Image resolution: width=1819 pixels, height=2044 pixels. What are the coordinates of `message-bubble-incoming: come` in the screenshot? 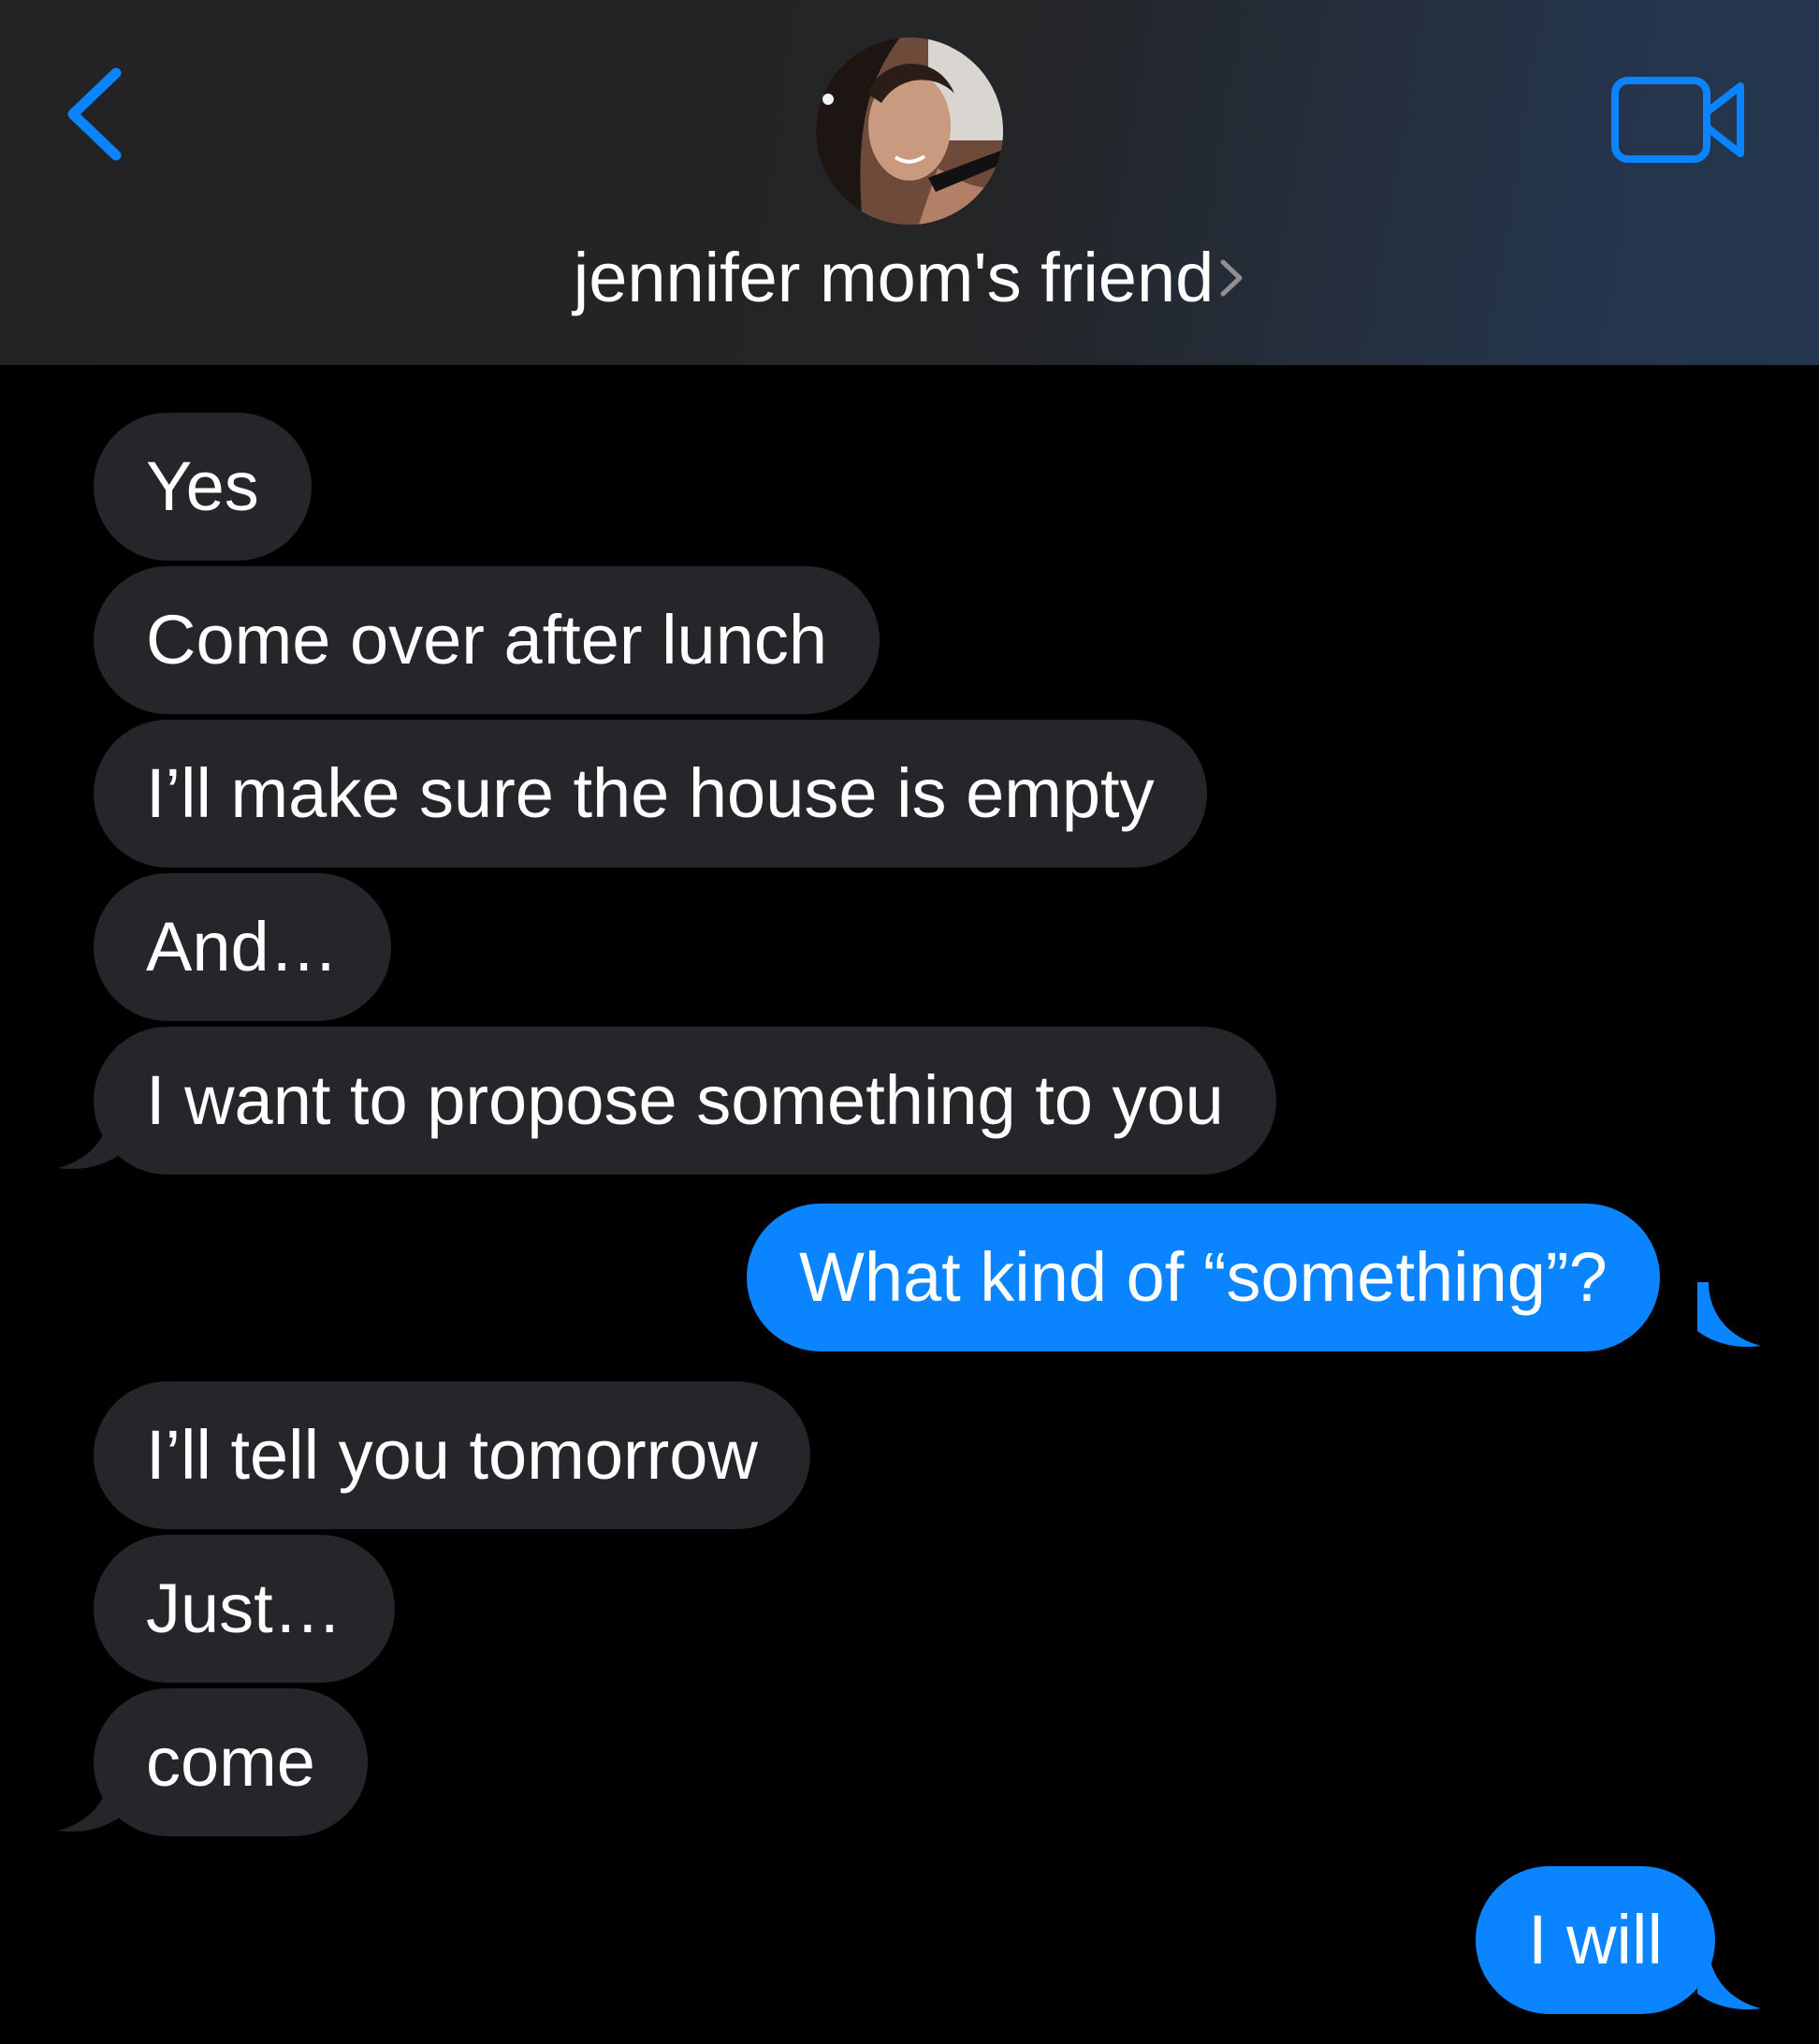 It's located at (231, 1762).